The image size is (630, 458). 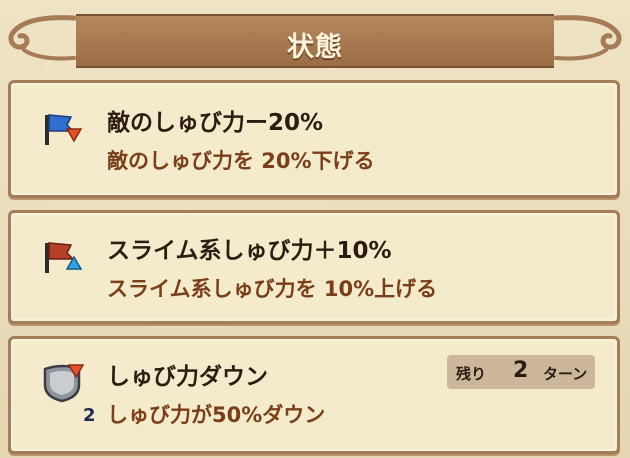 I want to click on ornament-right-icon, so click(x=587, y=38).